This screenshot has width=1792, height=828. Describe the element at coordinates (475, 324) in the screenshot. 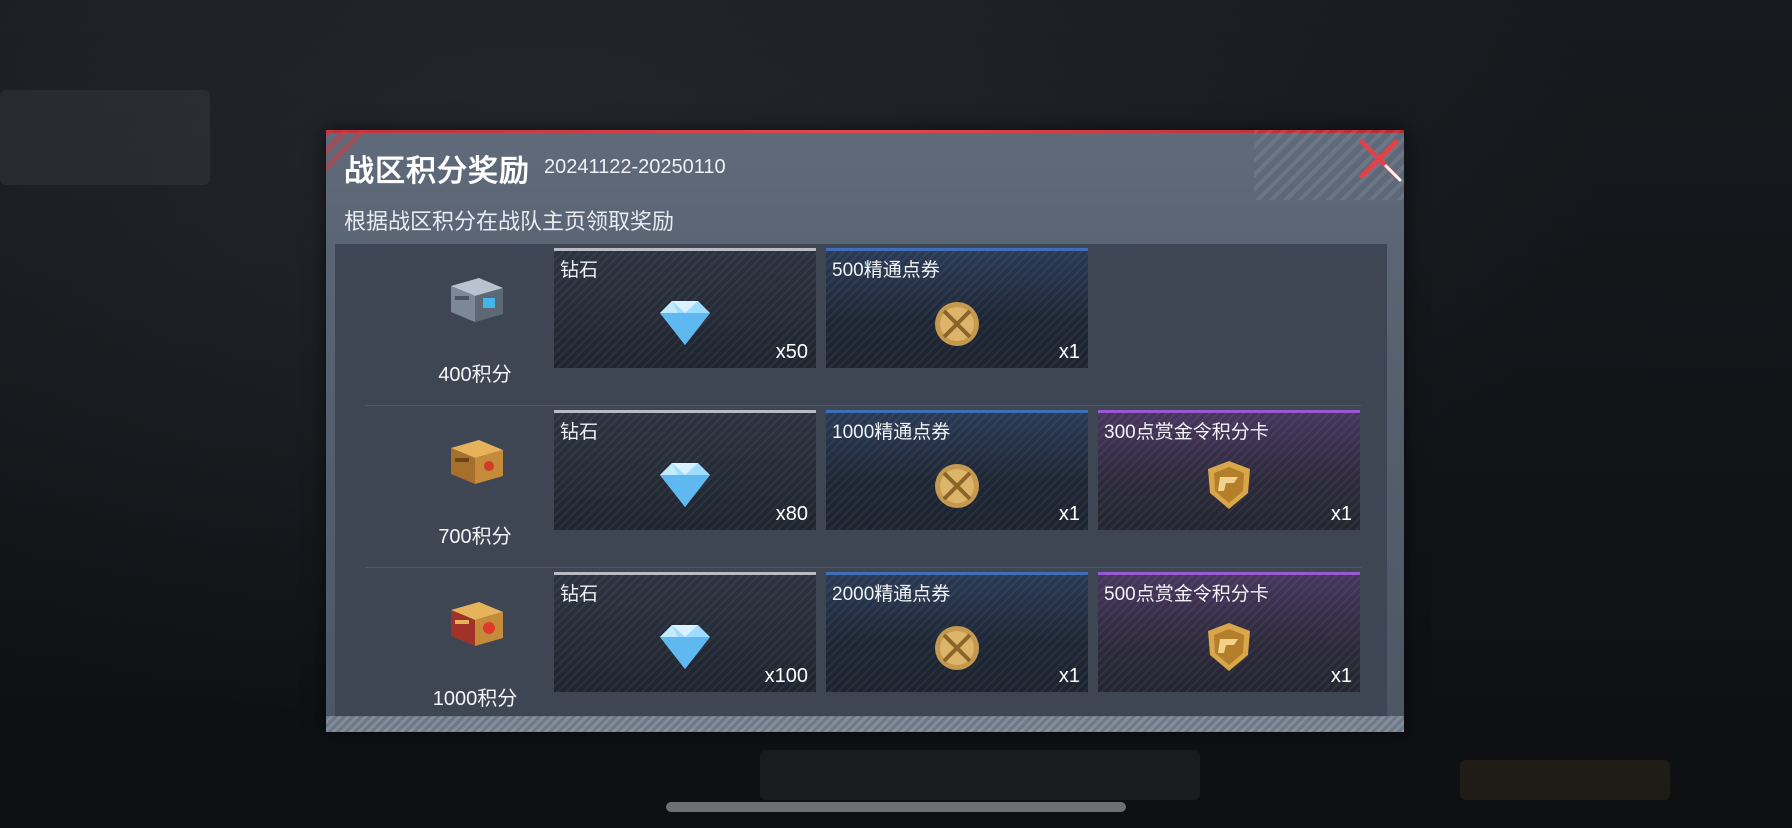

I see `tier-info: 400积分` at that location.